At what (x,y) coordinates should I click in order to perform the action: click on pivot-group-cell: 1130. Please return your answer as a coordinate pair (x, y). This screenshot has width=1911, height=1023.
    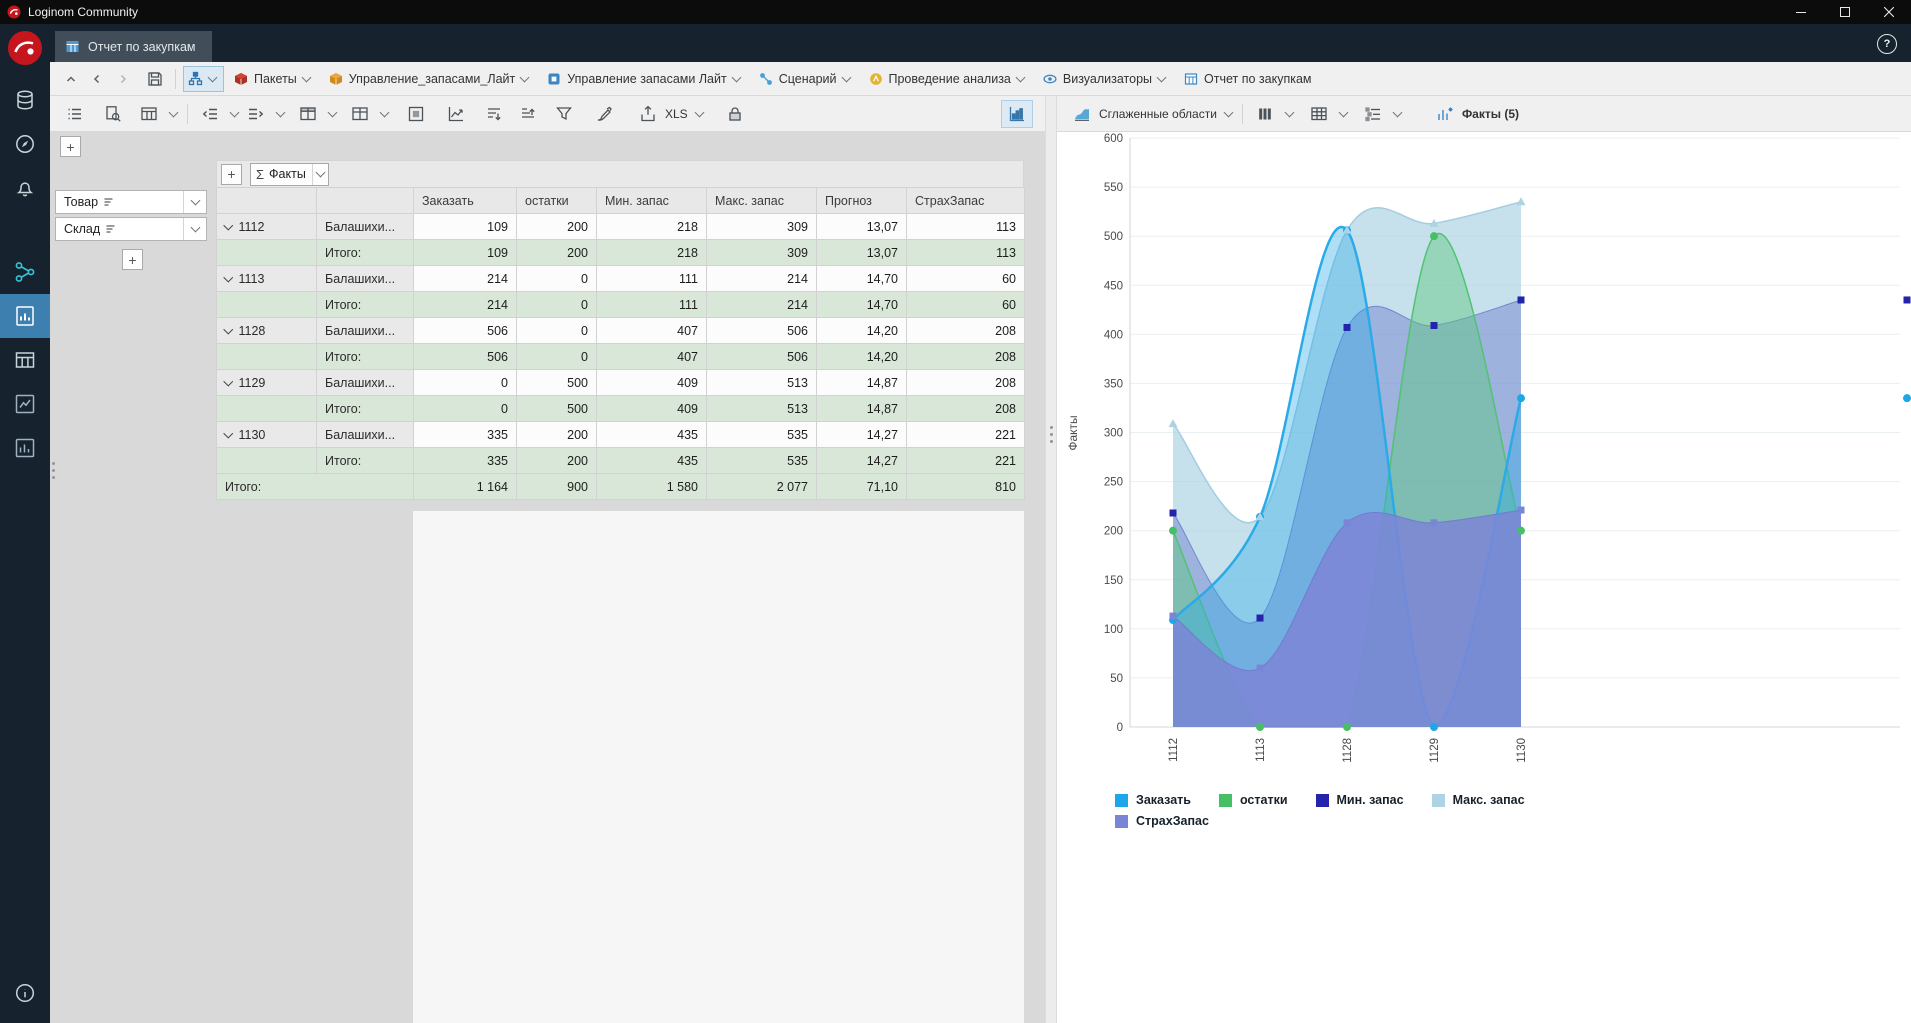
    Looking at the image, I should click on (266, 434).